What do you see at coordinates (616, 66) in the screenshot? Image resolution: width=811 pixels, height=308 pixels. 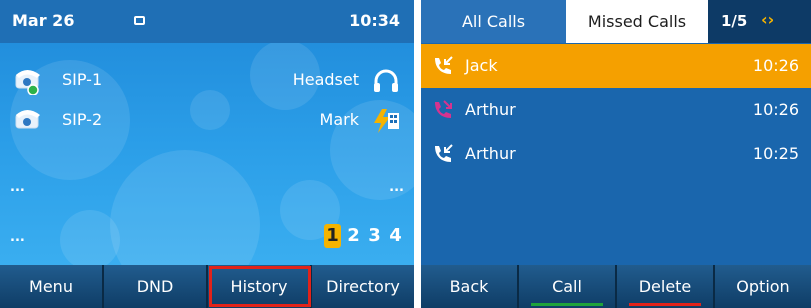 I see `call-log-row: Jack 10:26` at bounding box center [616, 66].